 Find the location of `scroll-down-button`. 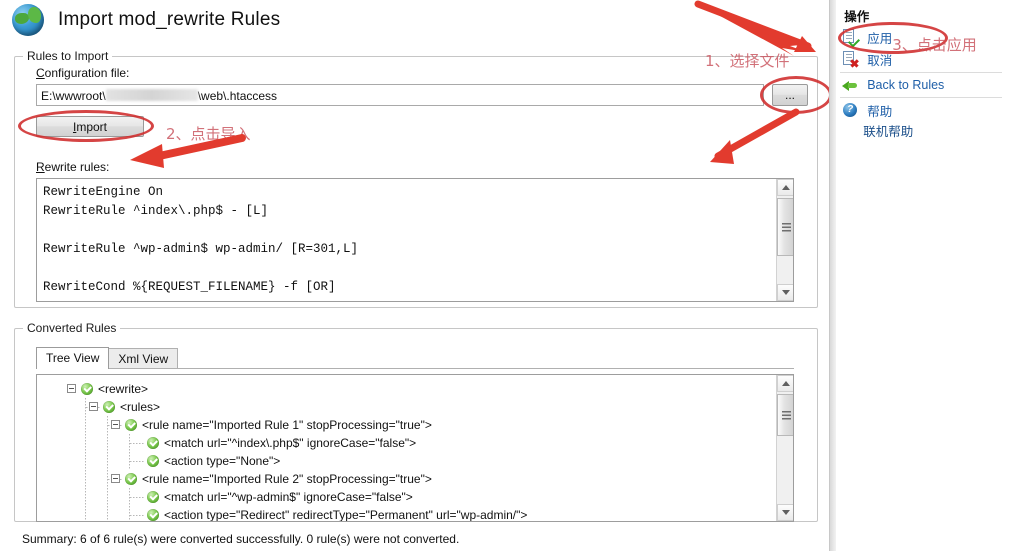

scroll-down-button is located at coordinates (785, 292).